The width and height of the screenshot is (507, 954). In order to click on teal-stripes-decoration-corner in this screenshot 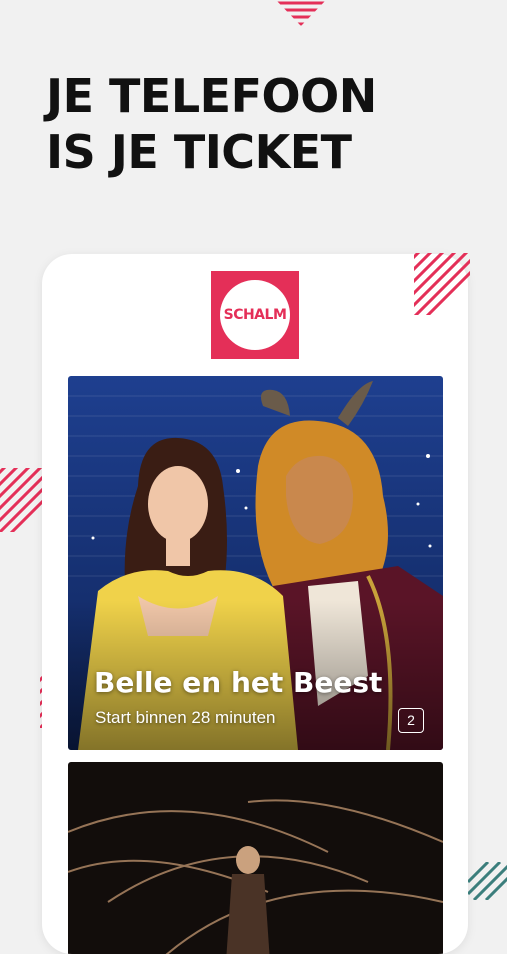, I will do `click(487, 881)`.